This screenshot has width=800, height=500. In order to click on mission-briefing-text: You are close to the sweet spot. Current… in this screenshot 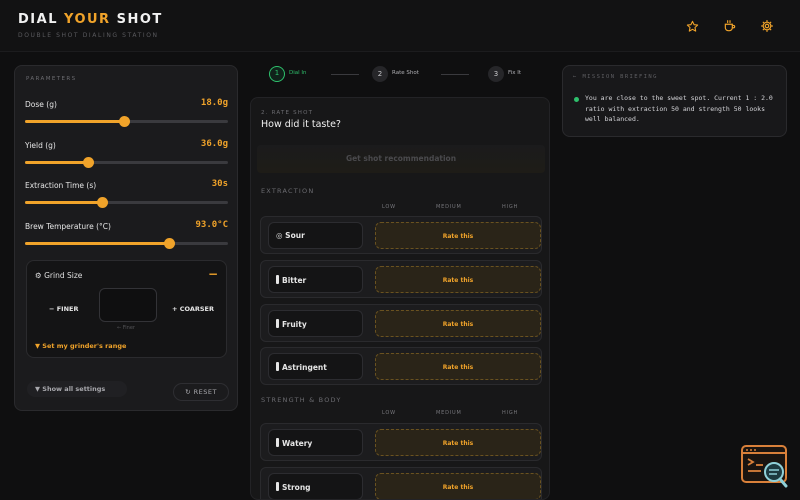, I will do `click(679, 108)`.